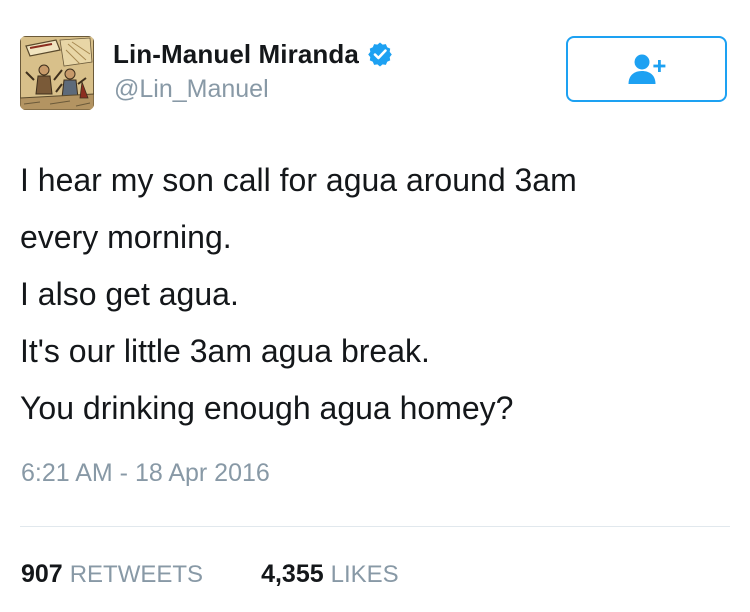 Image resolution: width=750 pixels, height=612 pixels. What do you see at coordinates (298, 180) in the screenshot?
I see `tweet-line: I hear my son call for agua around 3am` at bounding box center [298, 180].